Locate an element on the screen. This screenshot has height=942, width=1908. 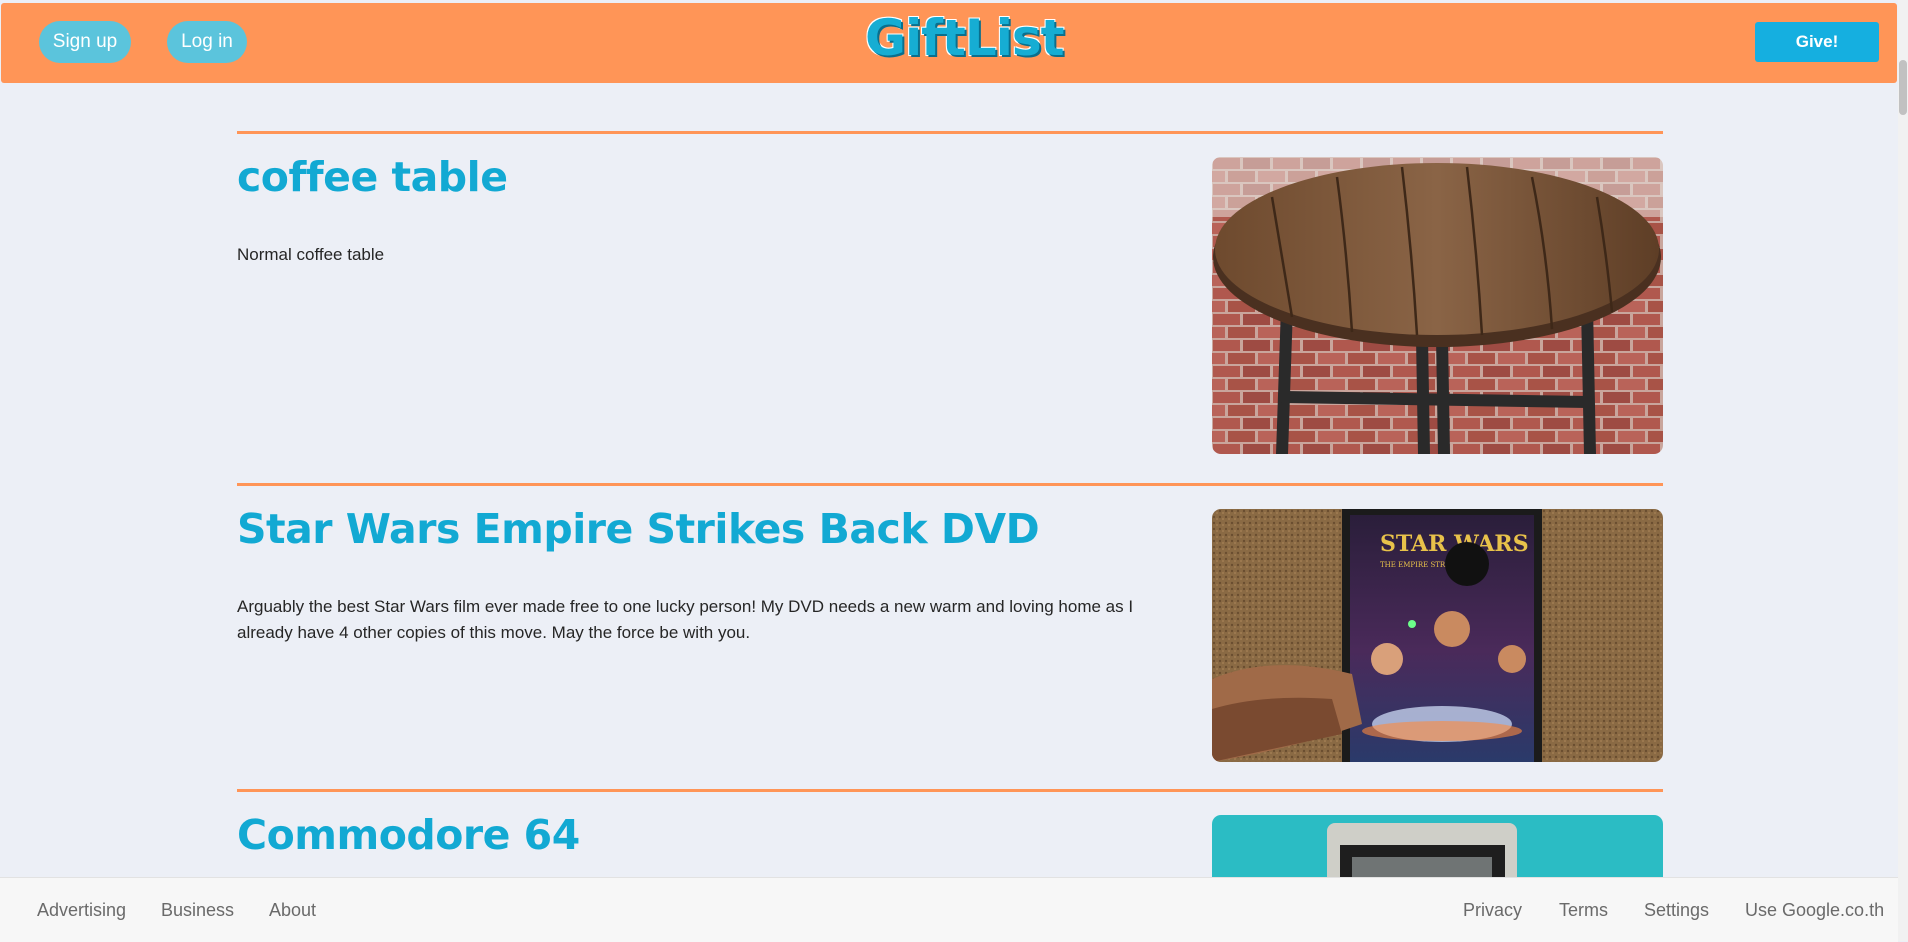
login-button: Log in is located at coordinates (207, 42).